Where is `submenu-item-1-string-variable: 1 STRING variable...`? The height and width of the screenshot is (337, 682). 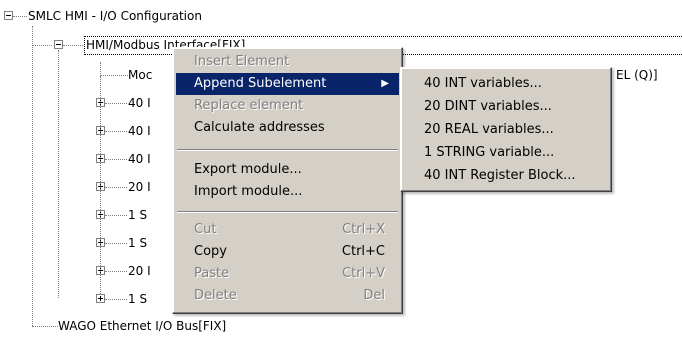
submenu-item-1-string-variable: 1 STRING variable... is located at coordinates (506, 153).